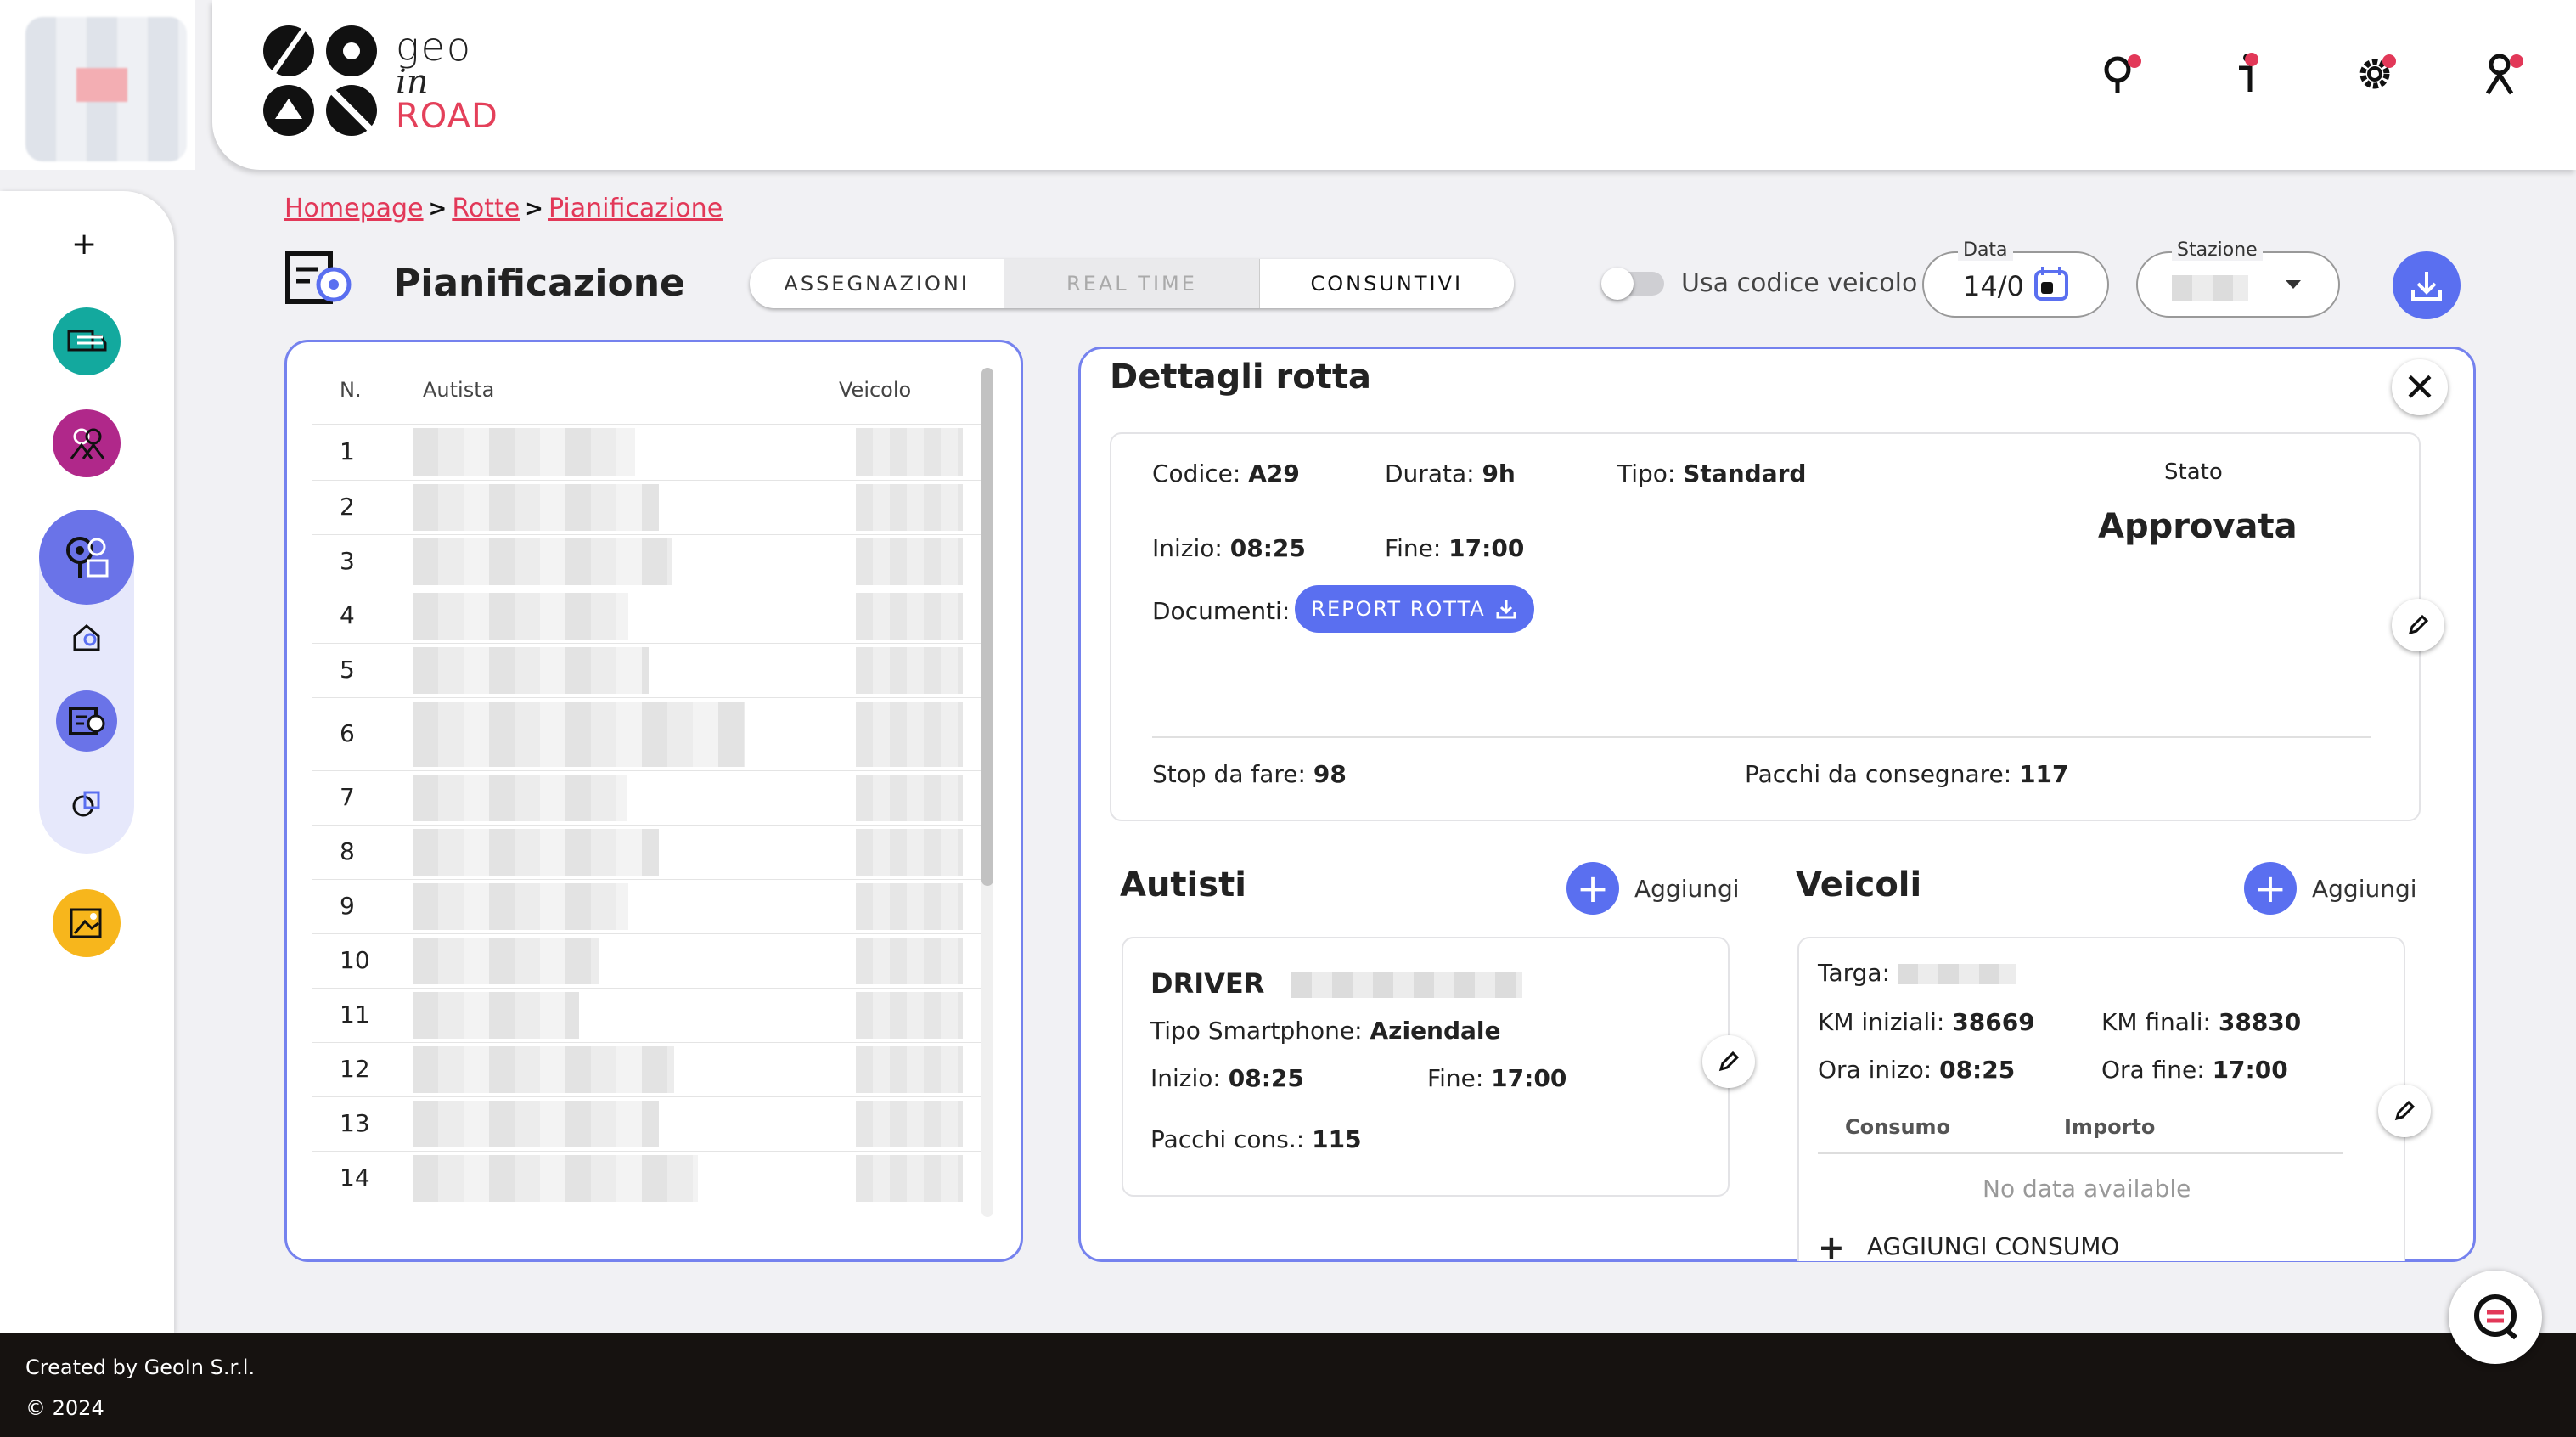 The height and width of the screenshot is (1437, 2576). What do you see at coordinates (1497, 1078) in the screenshot?
I see `driver-end: Fine: 17:00` at bounding box center [1497, 1078].